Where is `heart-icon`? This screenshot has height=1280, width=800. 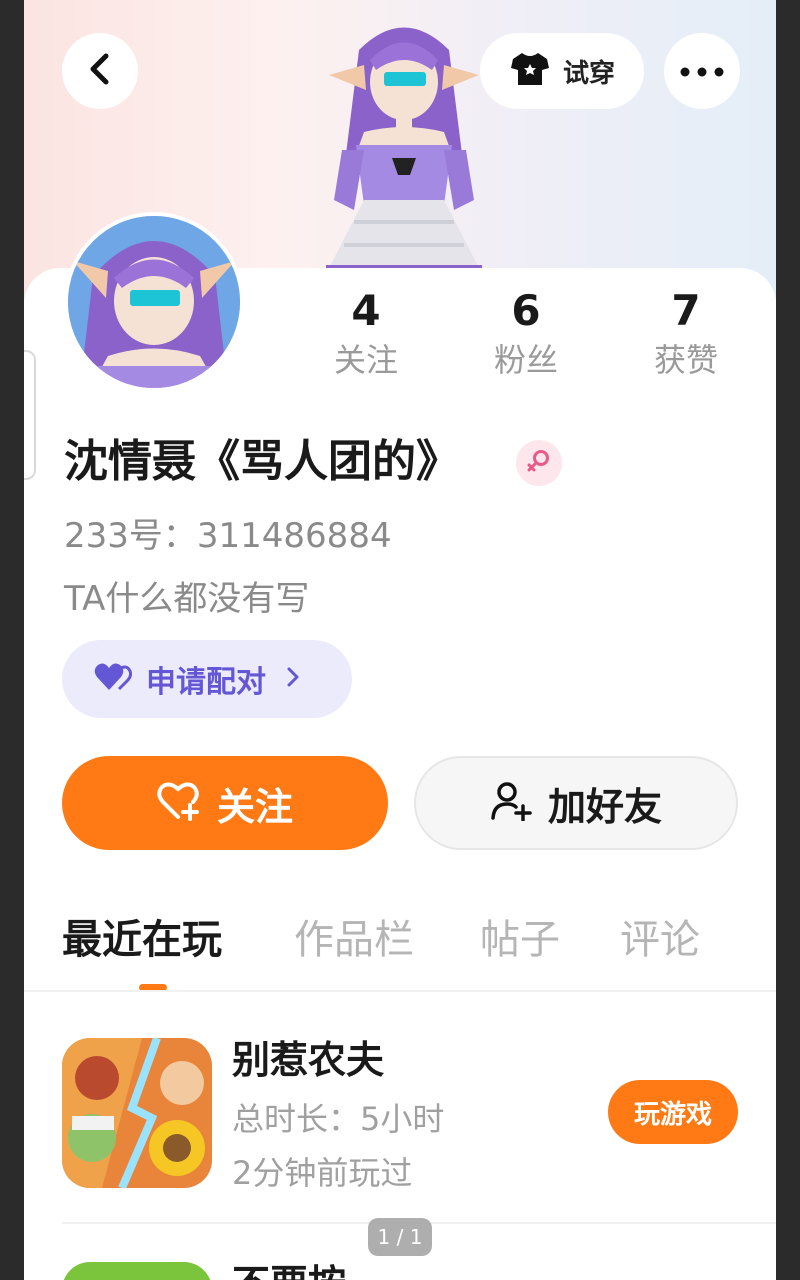 heart-icon is located at coordinates (113, 679).